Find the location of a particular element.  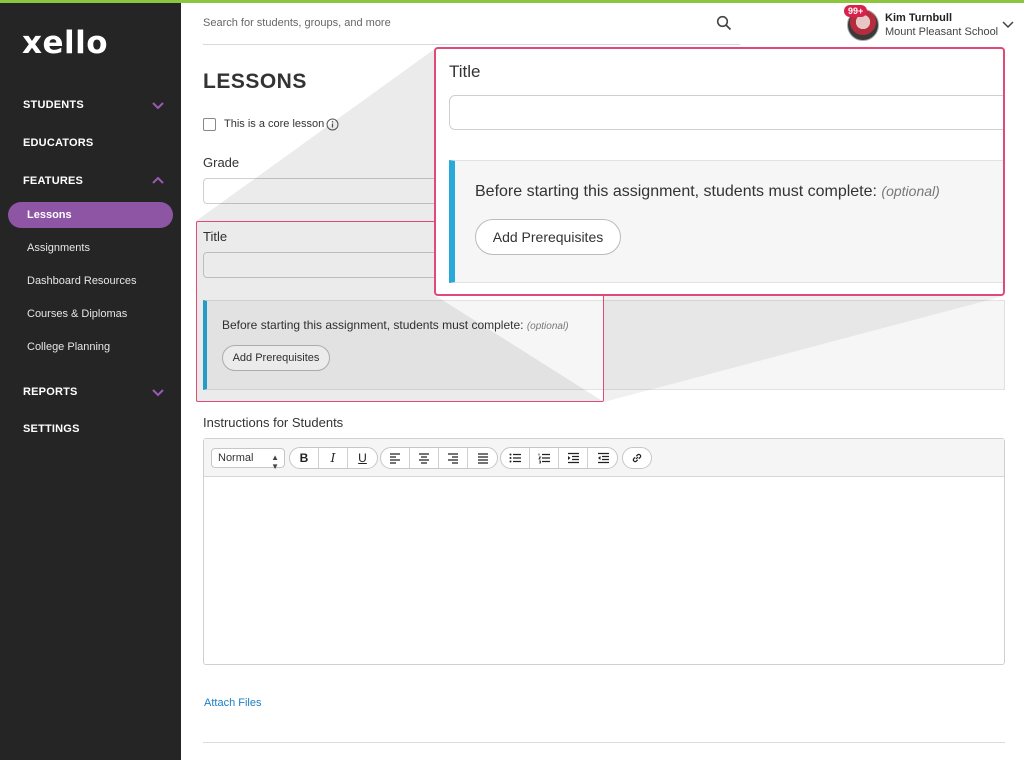

sidebar-subitem-assignments: Assignments is located at coordinates (90, 248).